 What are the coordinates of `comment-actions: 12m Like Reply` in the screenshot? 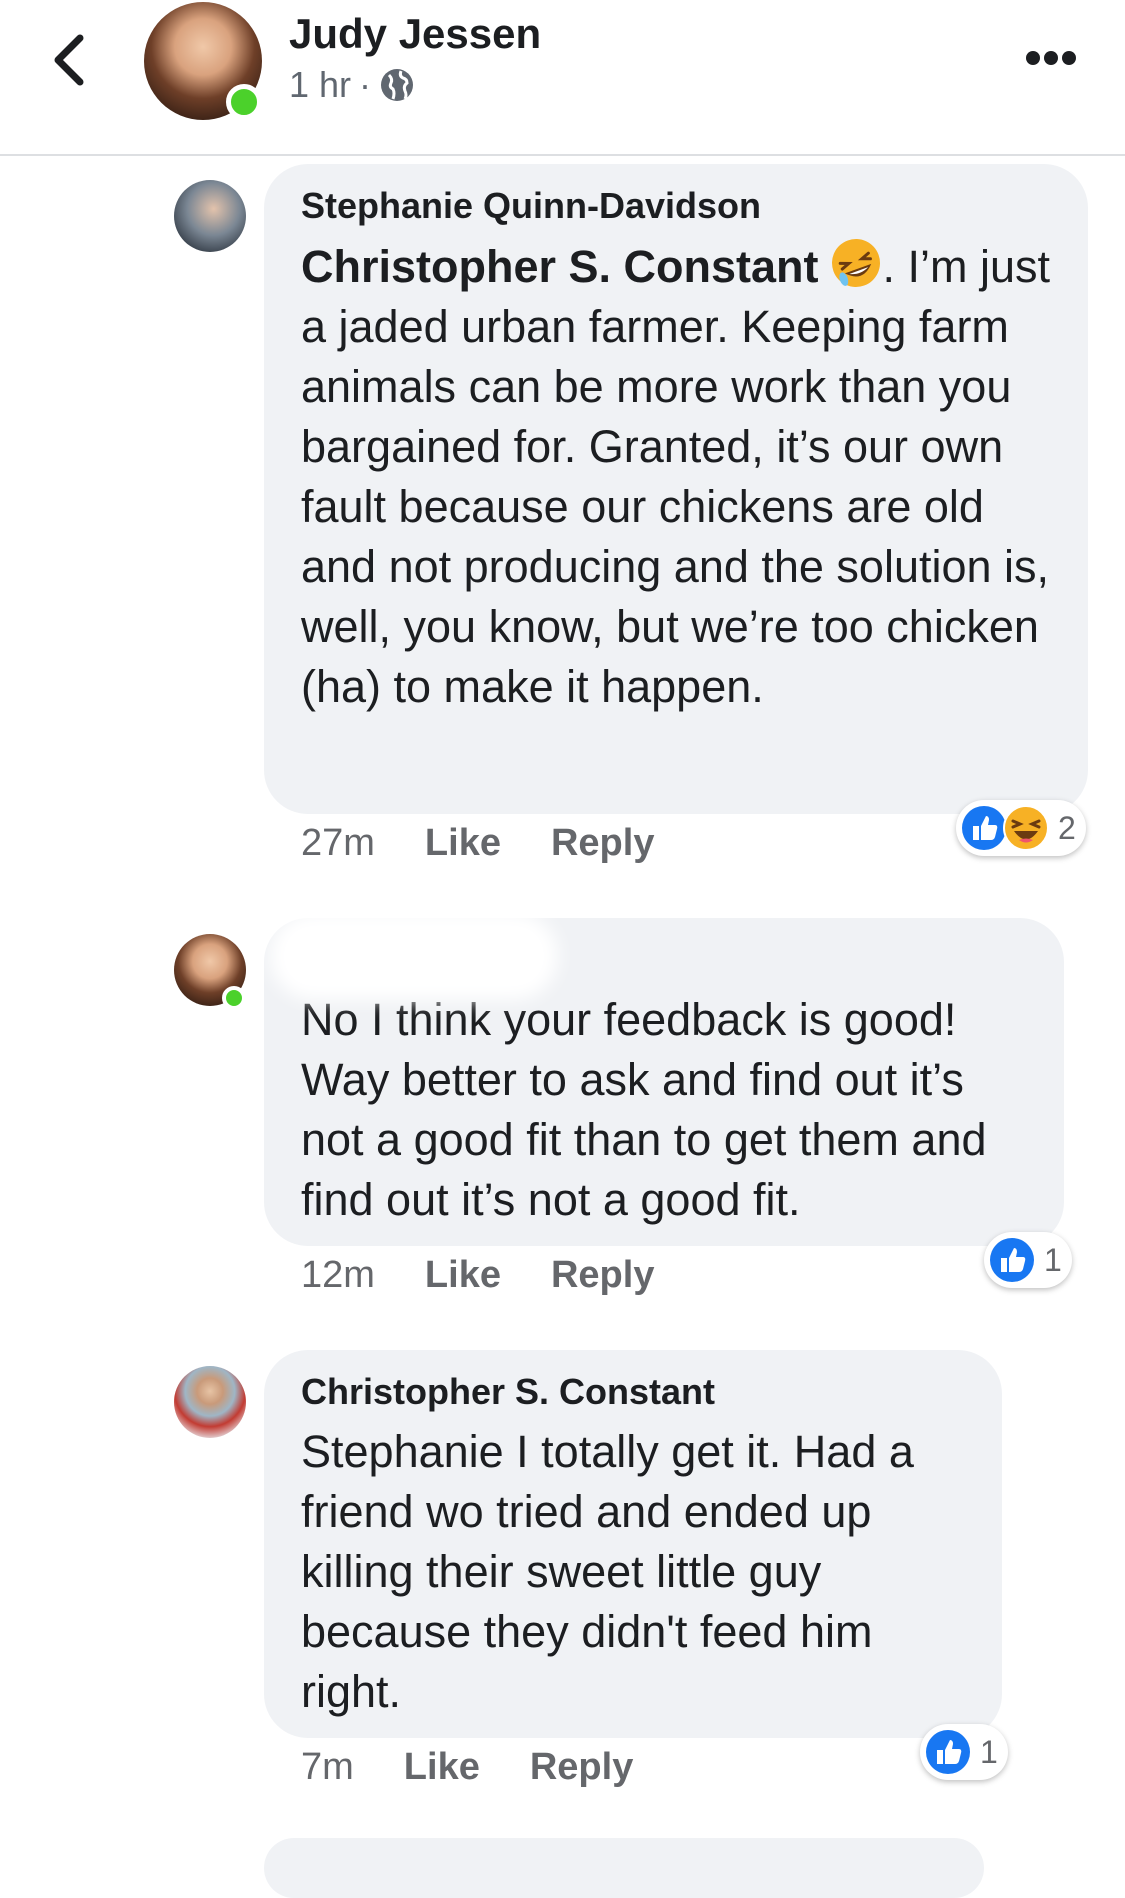 It's located at (477, 1275).